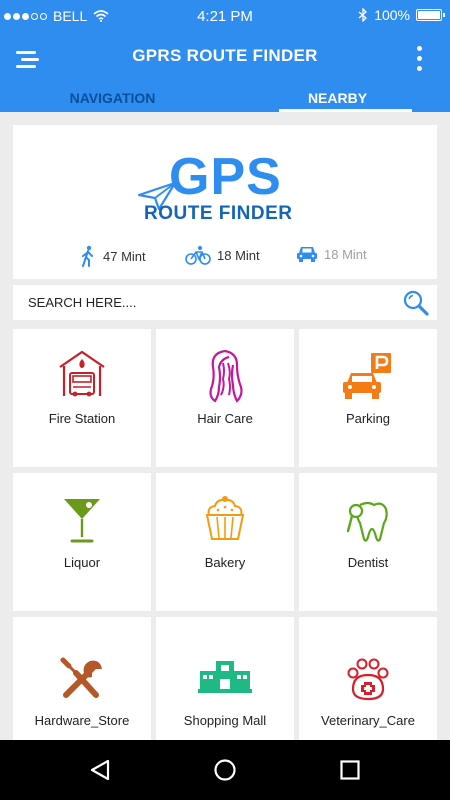  Describe the element at coordinates (238, 255) in the screenshot. I see `bicycle-time: 18 Mint` at that location.